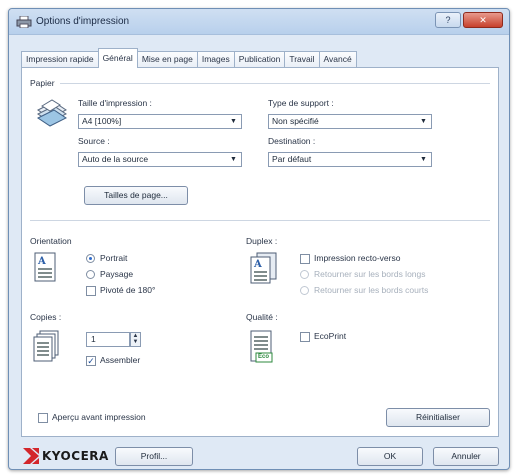 This screenshot has height=476, width=517. I want to click on portrait-label: Portrait, so click(114, 258).